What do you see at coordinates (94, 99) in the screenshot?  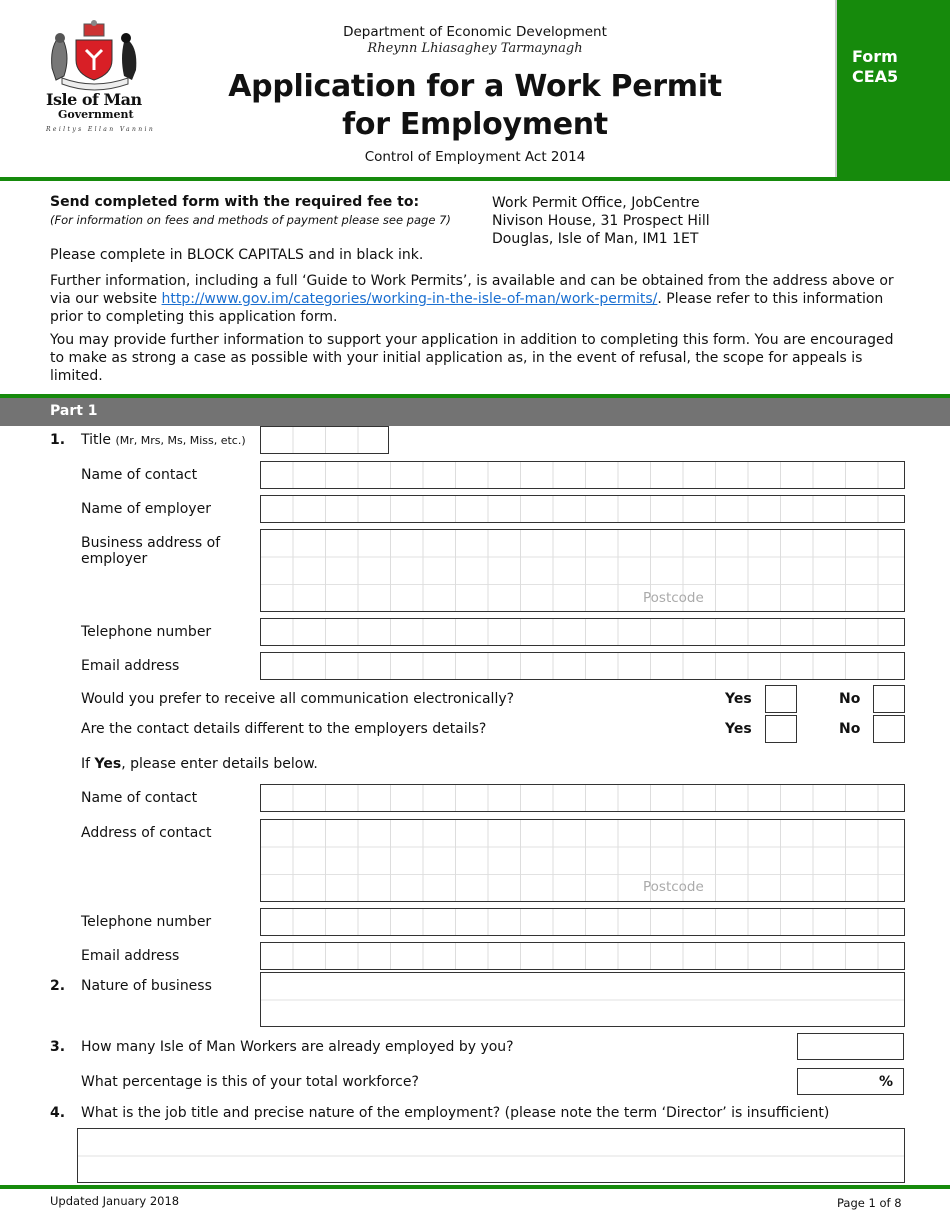 I see `logo-name: Isle of Man` at bounding box center [94, 99].